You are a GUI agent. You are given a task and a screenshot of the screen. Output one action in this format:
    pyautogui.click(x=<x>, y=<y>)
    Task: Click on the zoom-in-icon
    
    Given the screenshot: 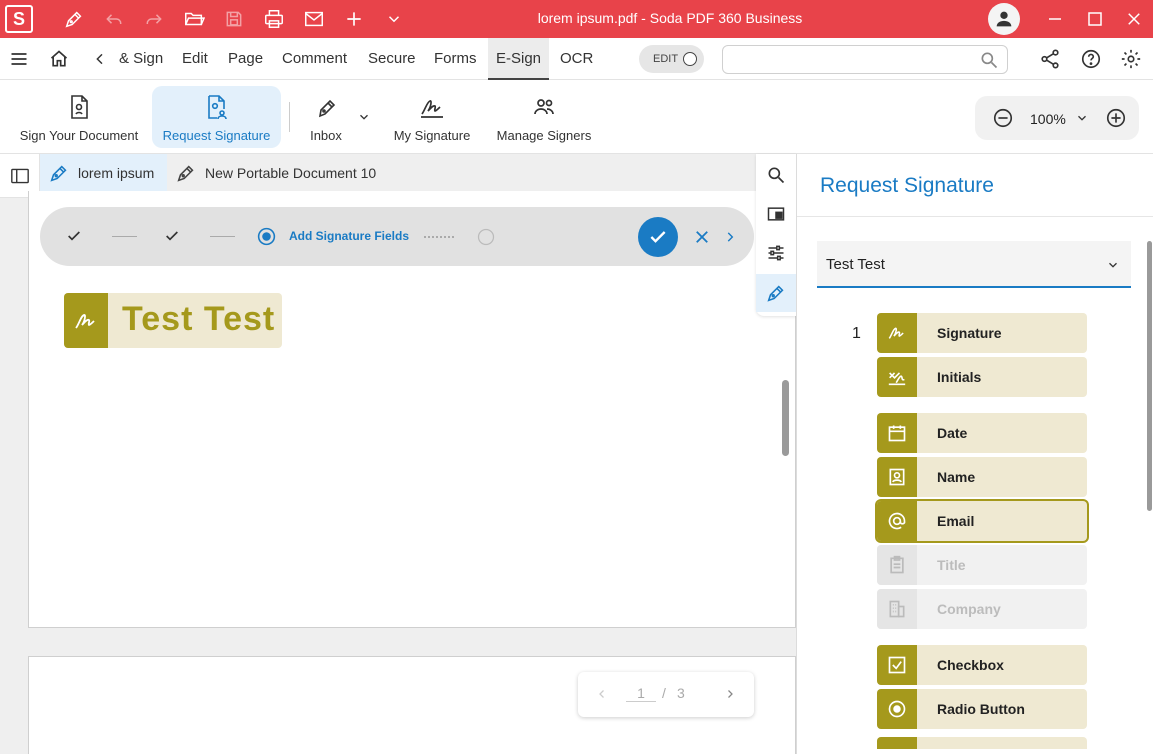 What is the action you would take?
    pyautogui.click(x=1116, y=118)
    